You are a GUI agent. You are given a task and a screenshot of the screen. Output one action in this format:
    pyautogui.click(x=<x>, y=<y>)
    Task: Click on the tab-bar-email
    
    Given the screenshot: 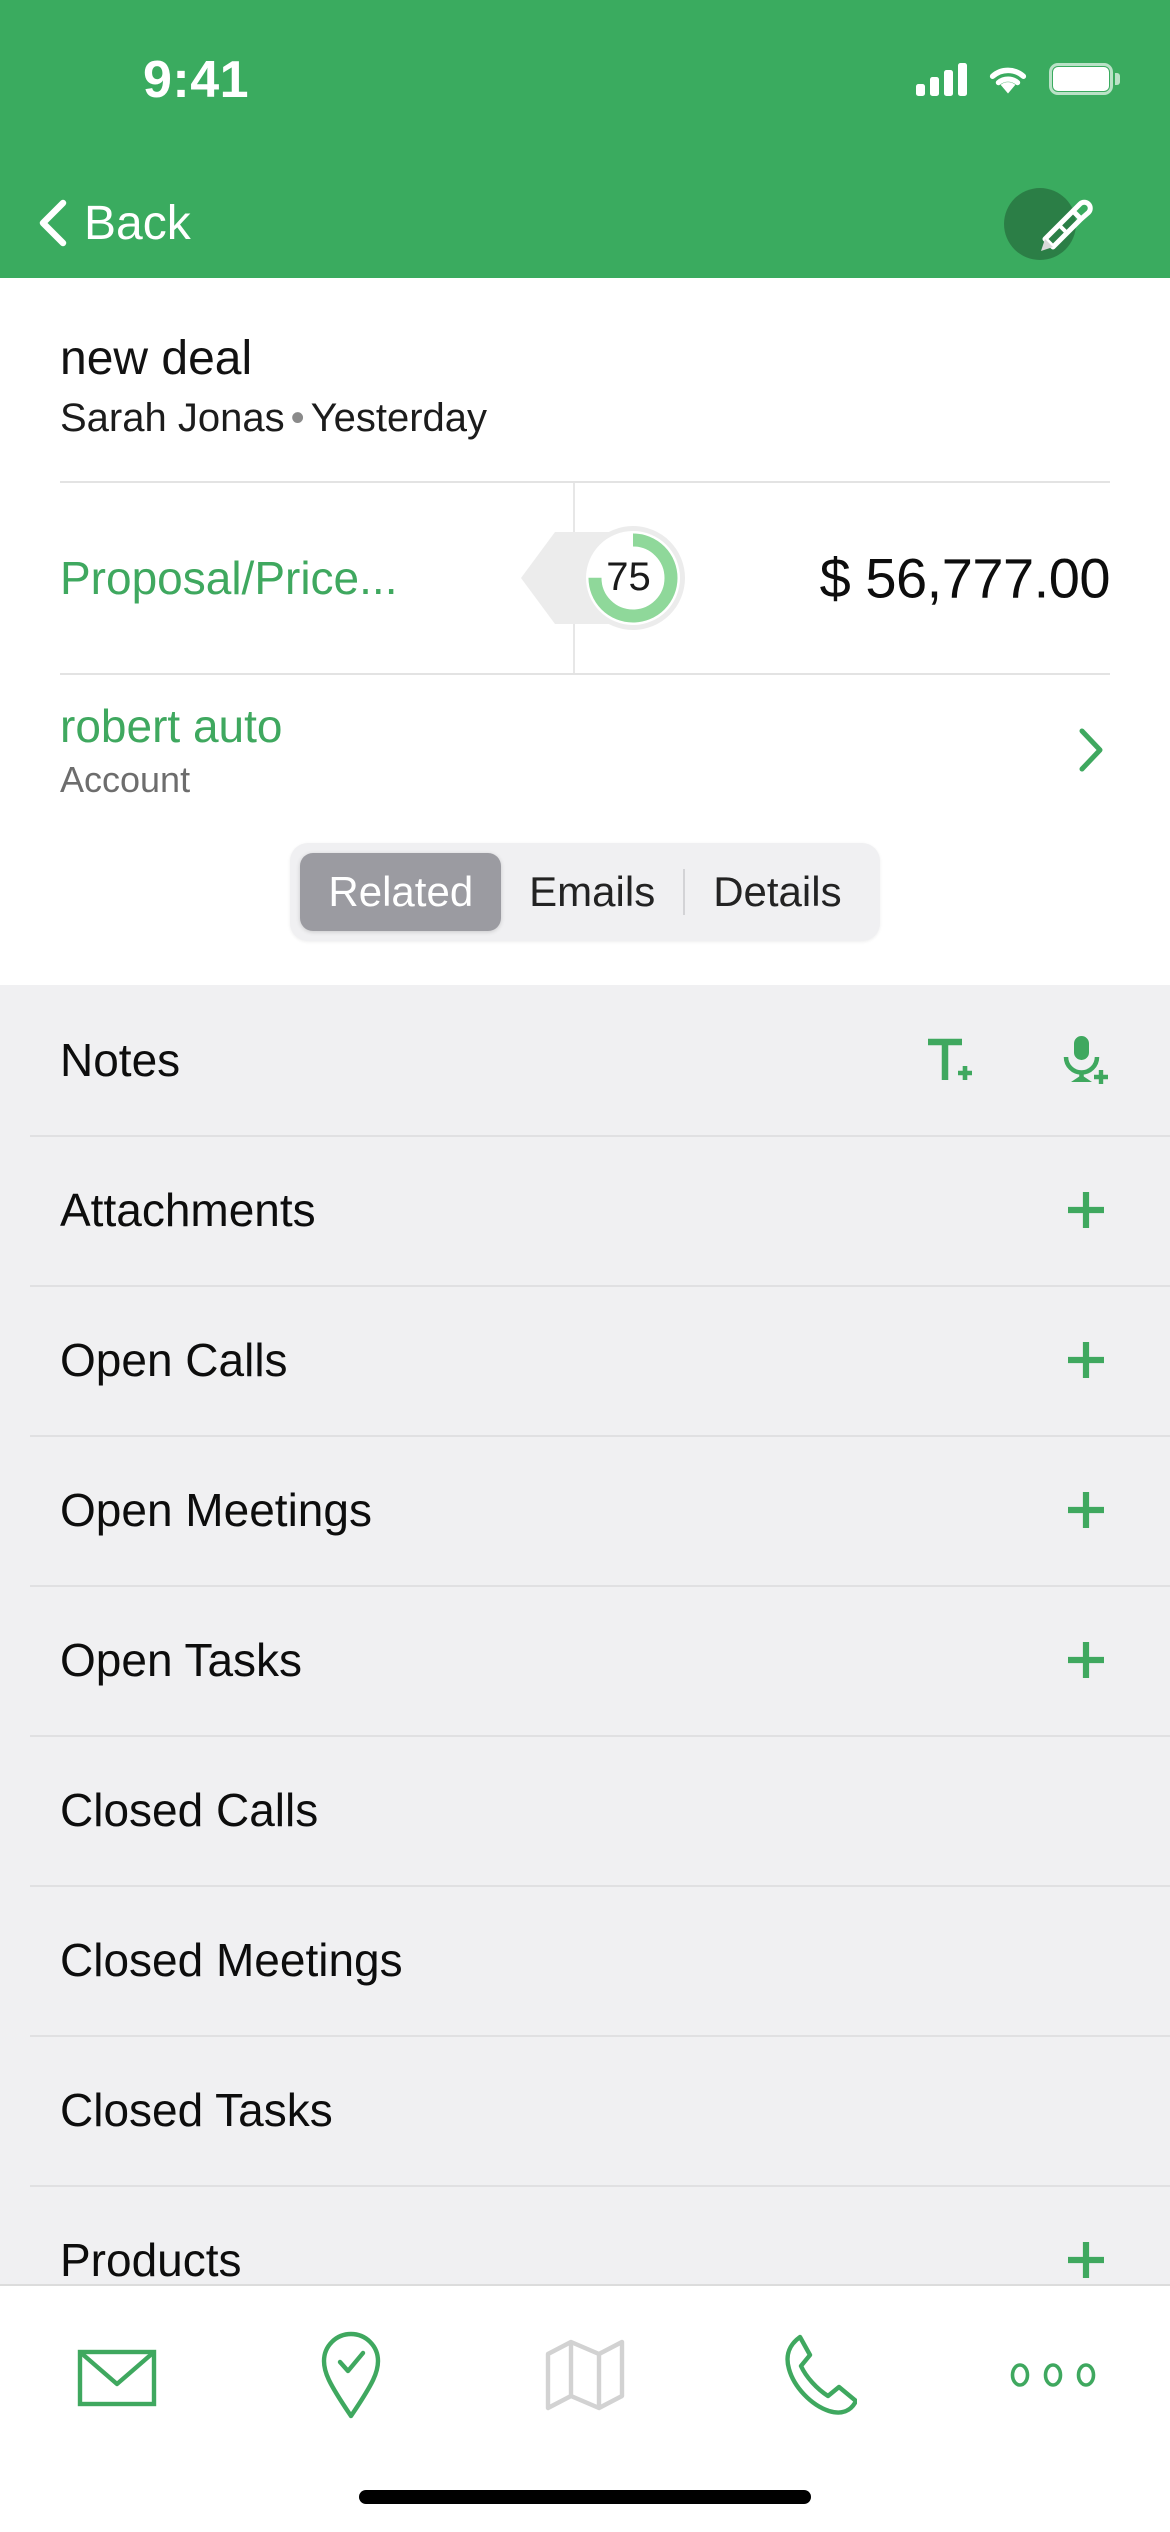 What is the action you would take?
    pyautogui.click(x=117, y=2375)
    